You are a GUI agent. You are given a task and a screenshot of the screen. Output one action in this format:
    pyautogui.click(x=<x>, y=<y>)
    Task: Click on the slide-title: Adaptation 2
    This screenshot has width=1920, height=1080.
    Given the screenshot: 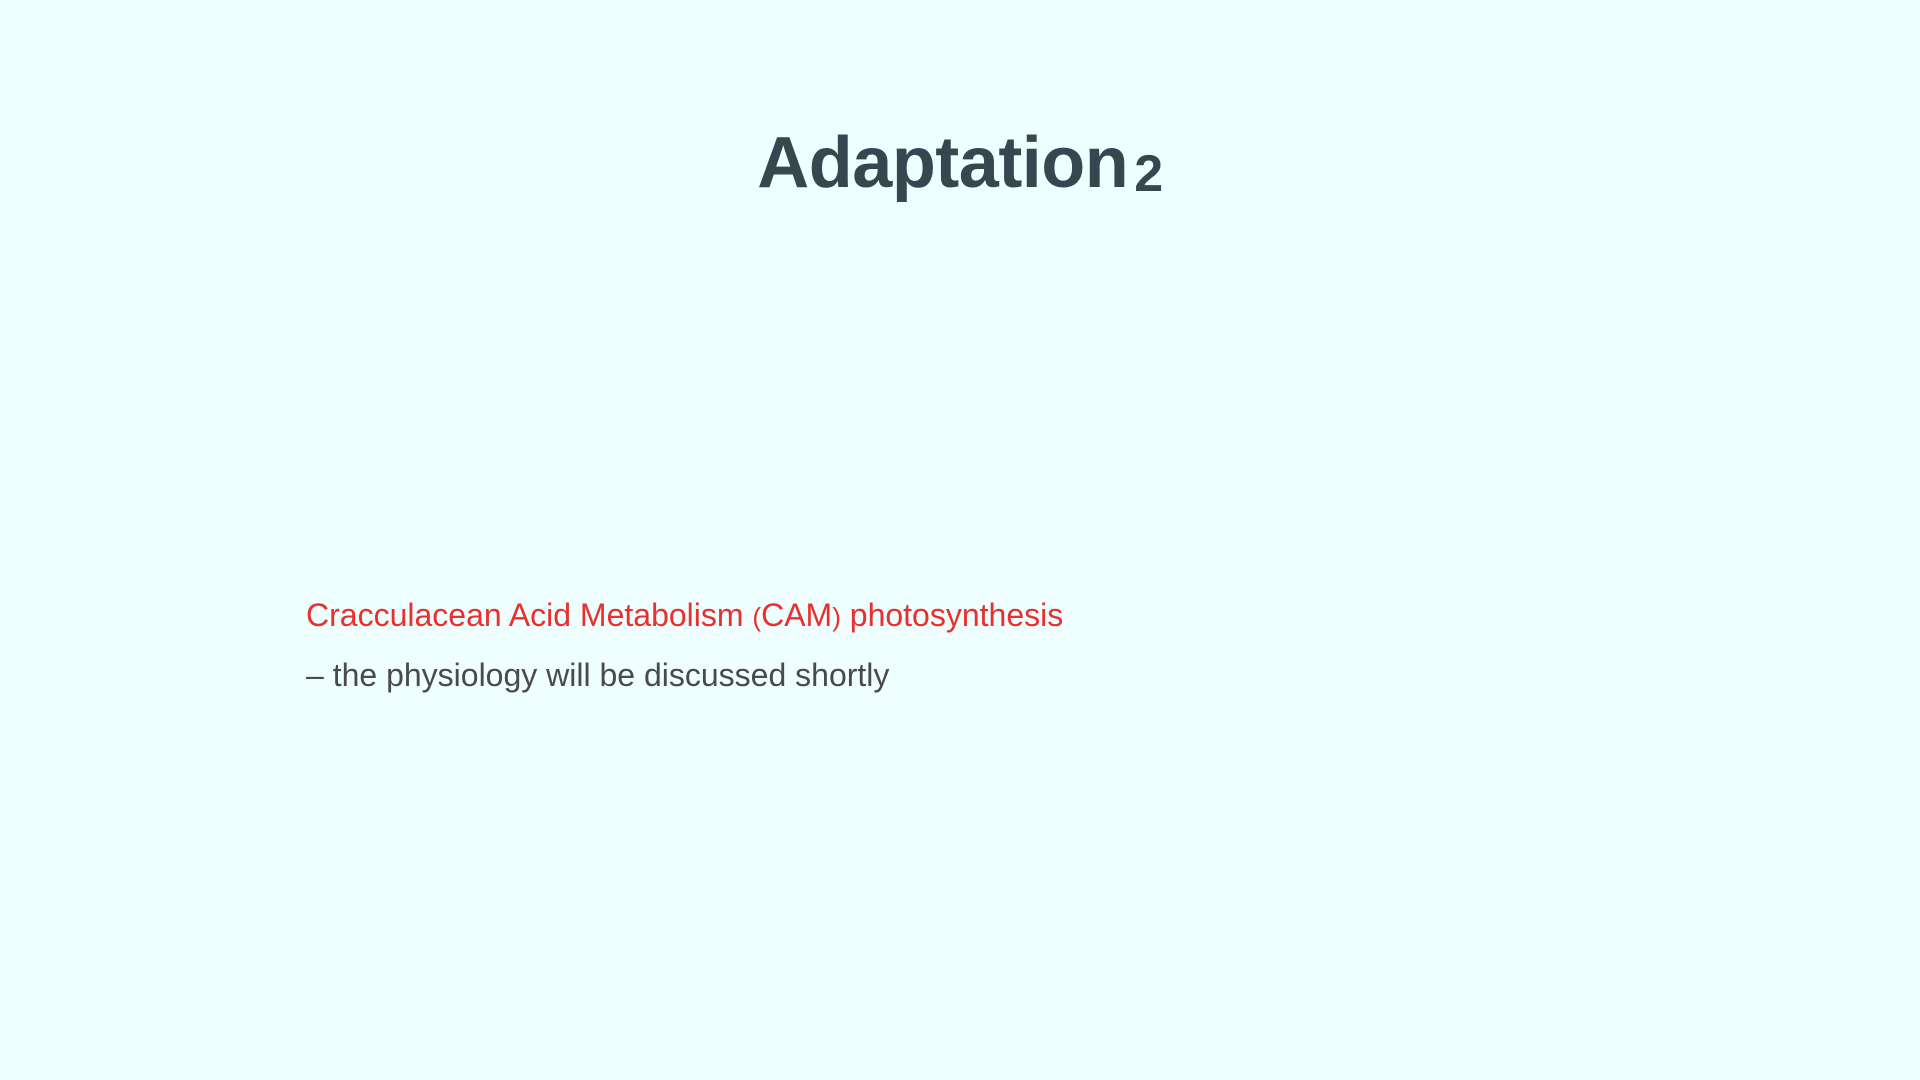 What is the action you would take?
    pyautogui.click(x=960, y=166)
    